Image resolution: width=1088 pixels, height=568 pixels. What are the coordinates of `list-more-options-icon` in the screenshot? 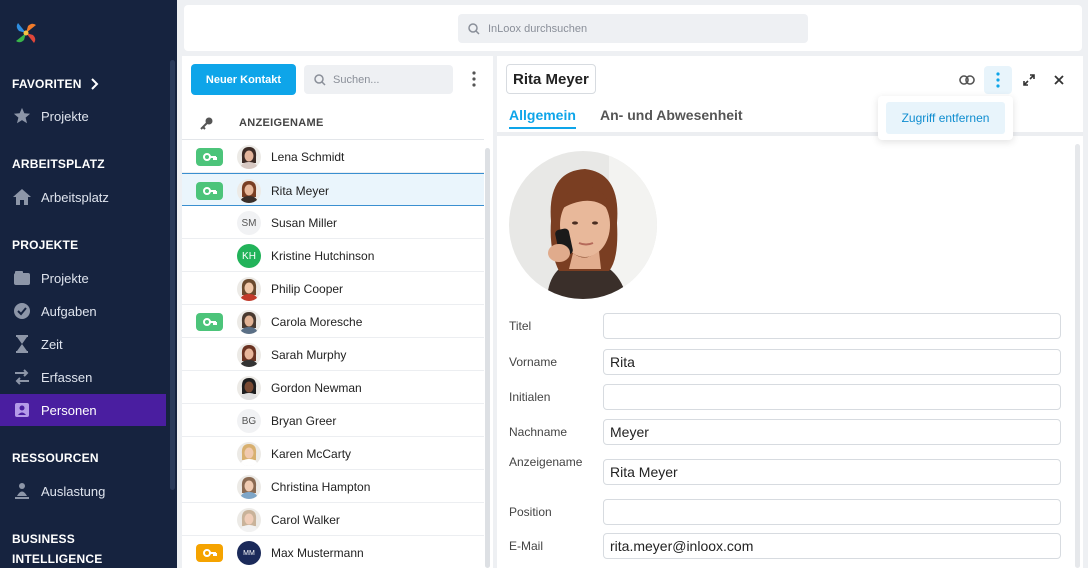 It's located at (474, 79).